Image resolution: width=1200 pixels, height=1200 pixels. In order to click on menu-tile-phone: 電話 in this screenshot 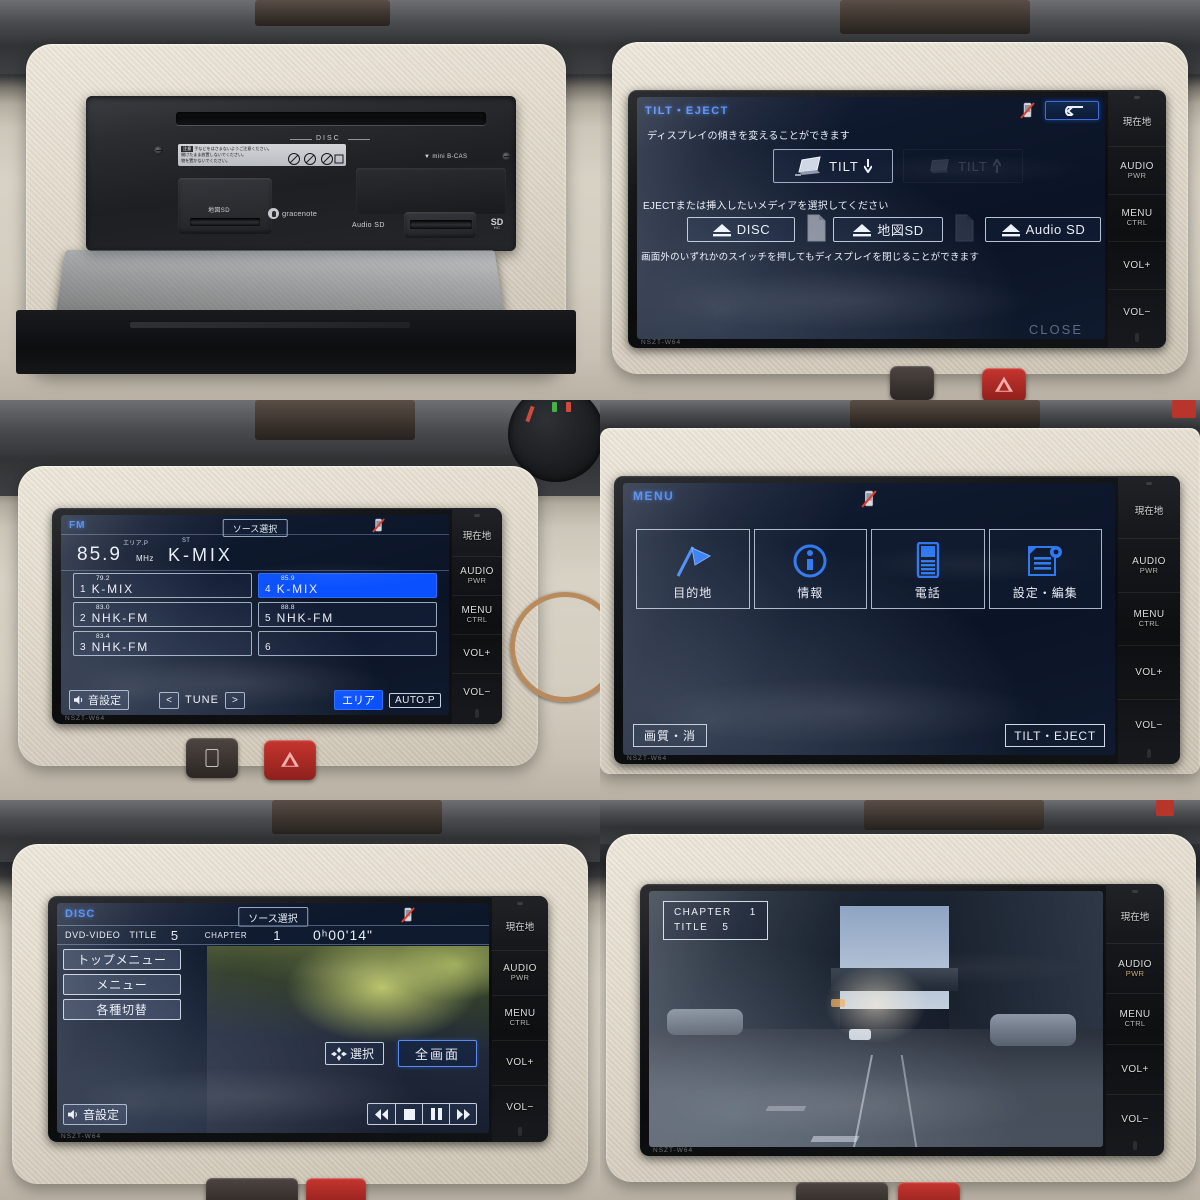, I will do `click(928, 569)`.